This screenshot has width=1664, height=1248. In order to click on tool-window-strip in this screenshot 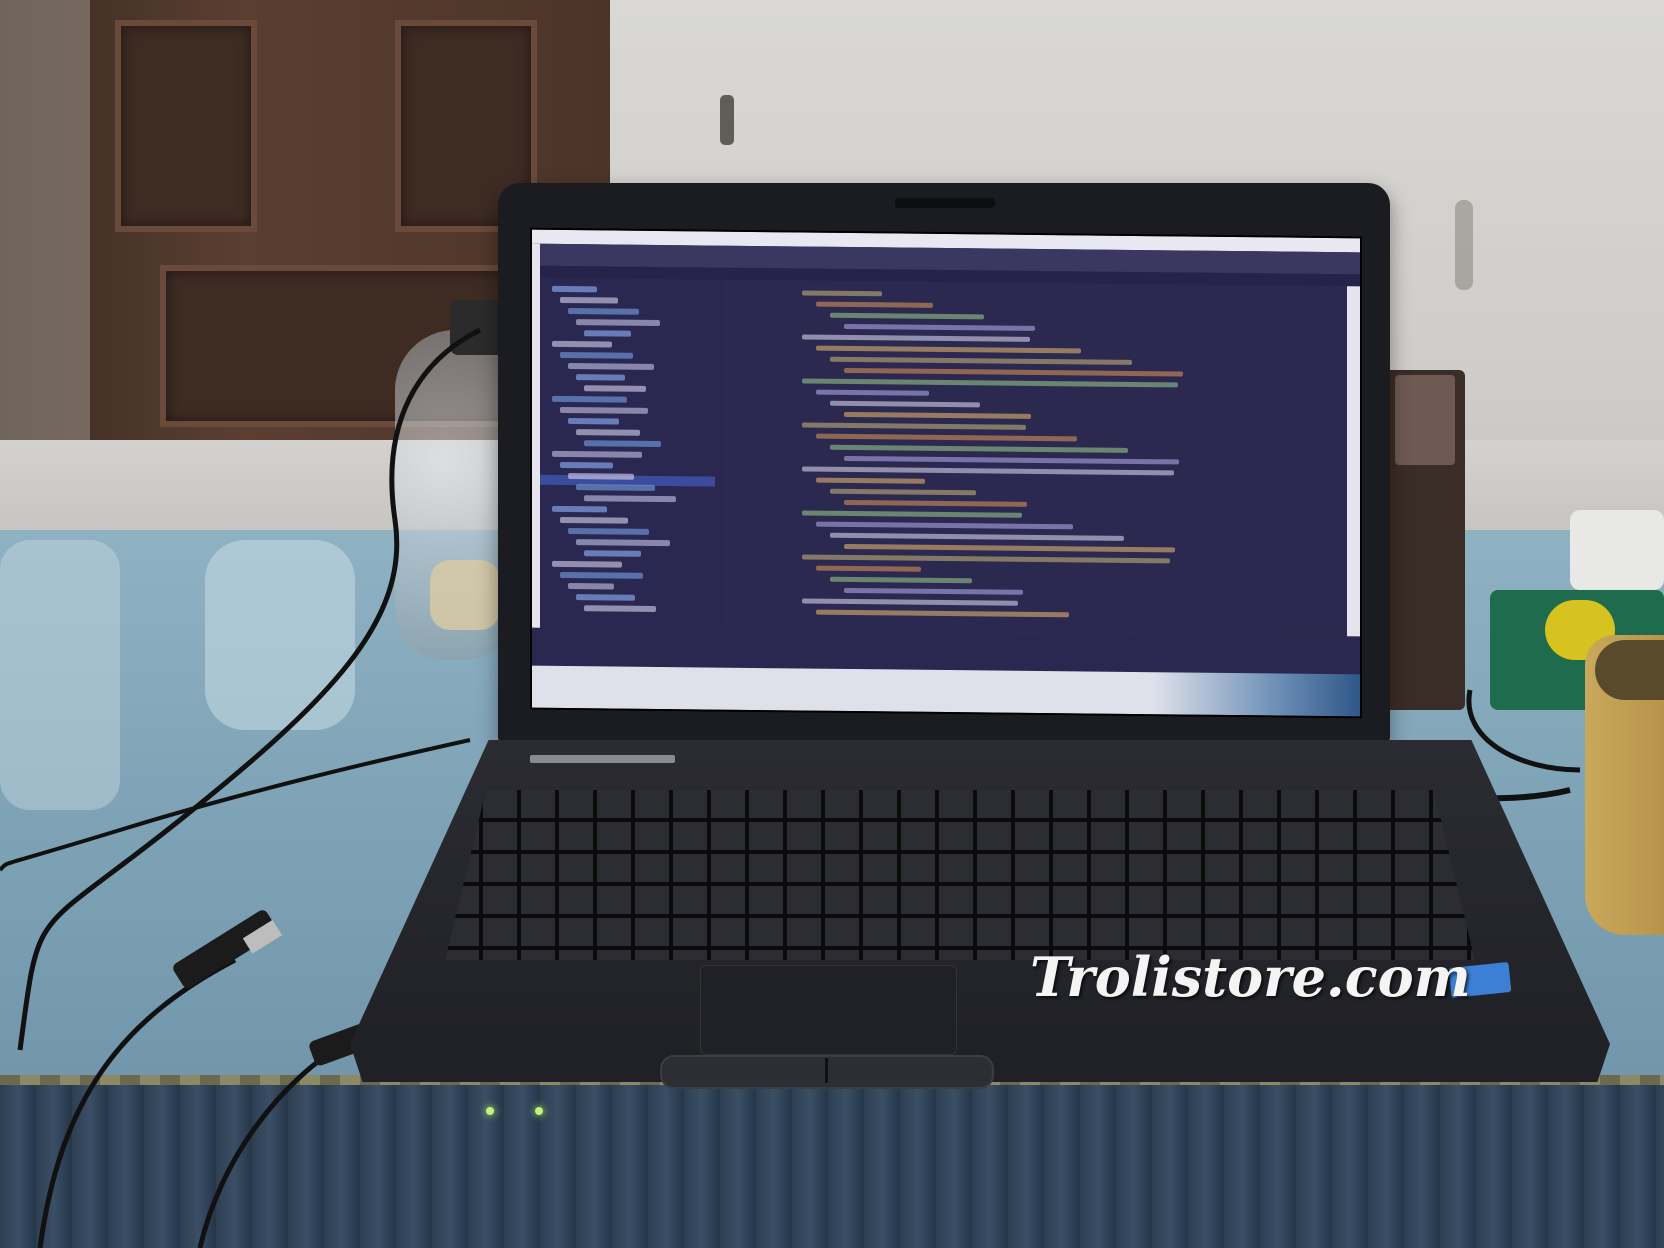, I will do `click(536, 435)`.